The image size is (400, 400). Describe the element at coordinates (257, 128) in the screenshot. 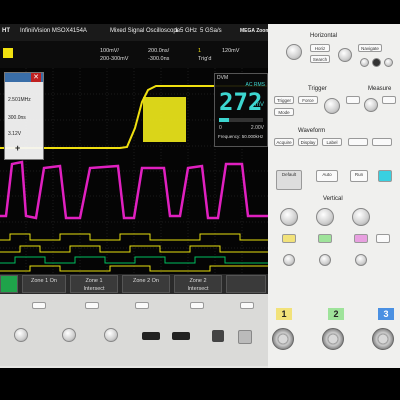

I see `dvm-scale-max: 2.00V` at that location.